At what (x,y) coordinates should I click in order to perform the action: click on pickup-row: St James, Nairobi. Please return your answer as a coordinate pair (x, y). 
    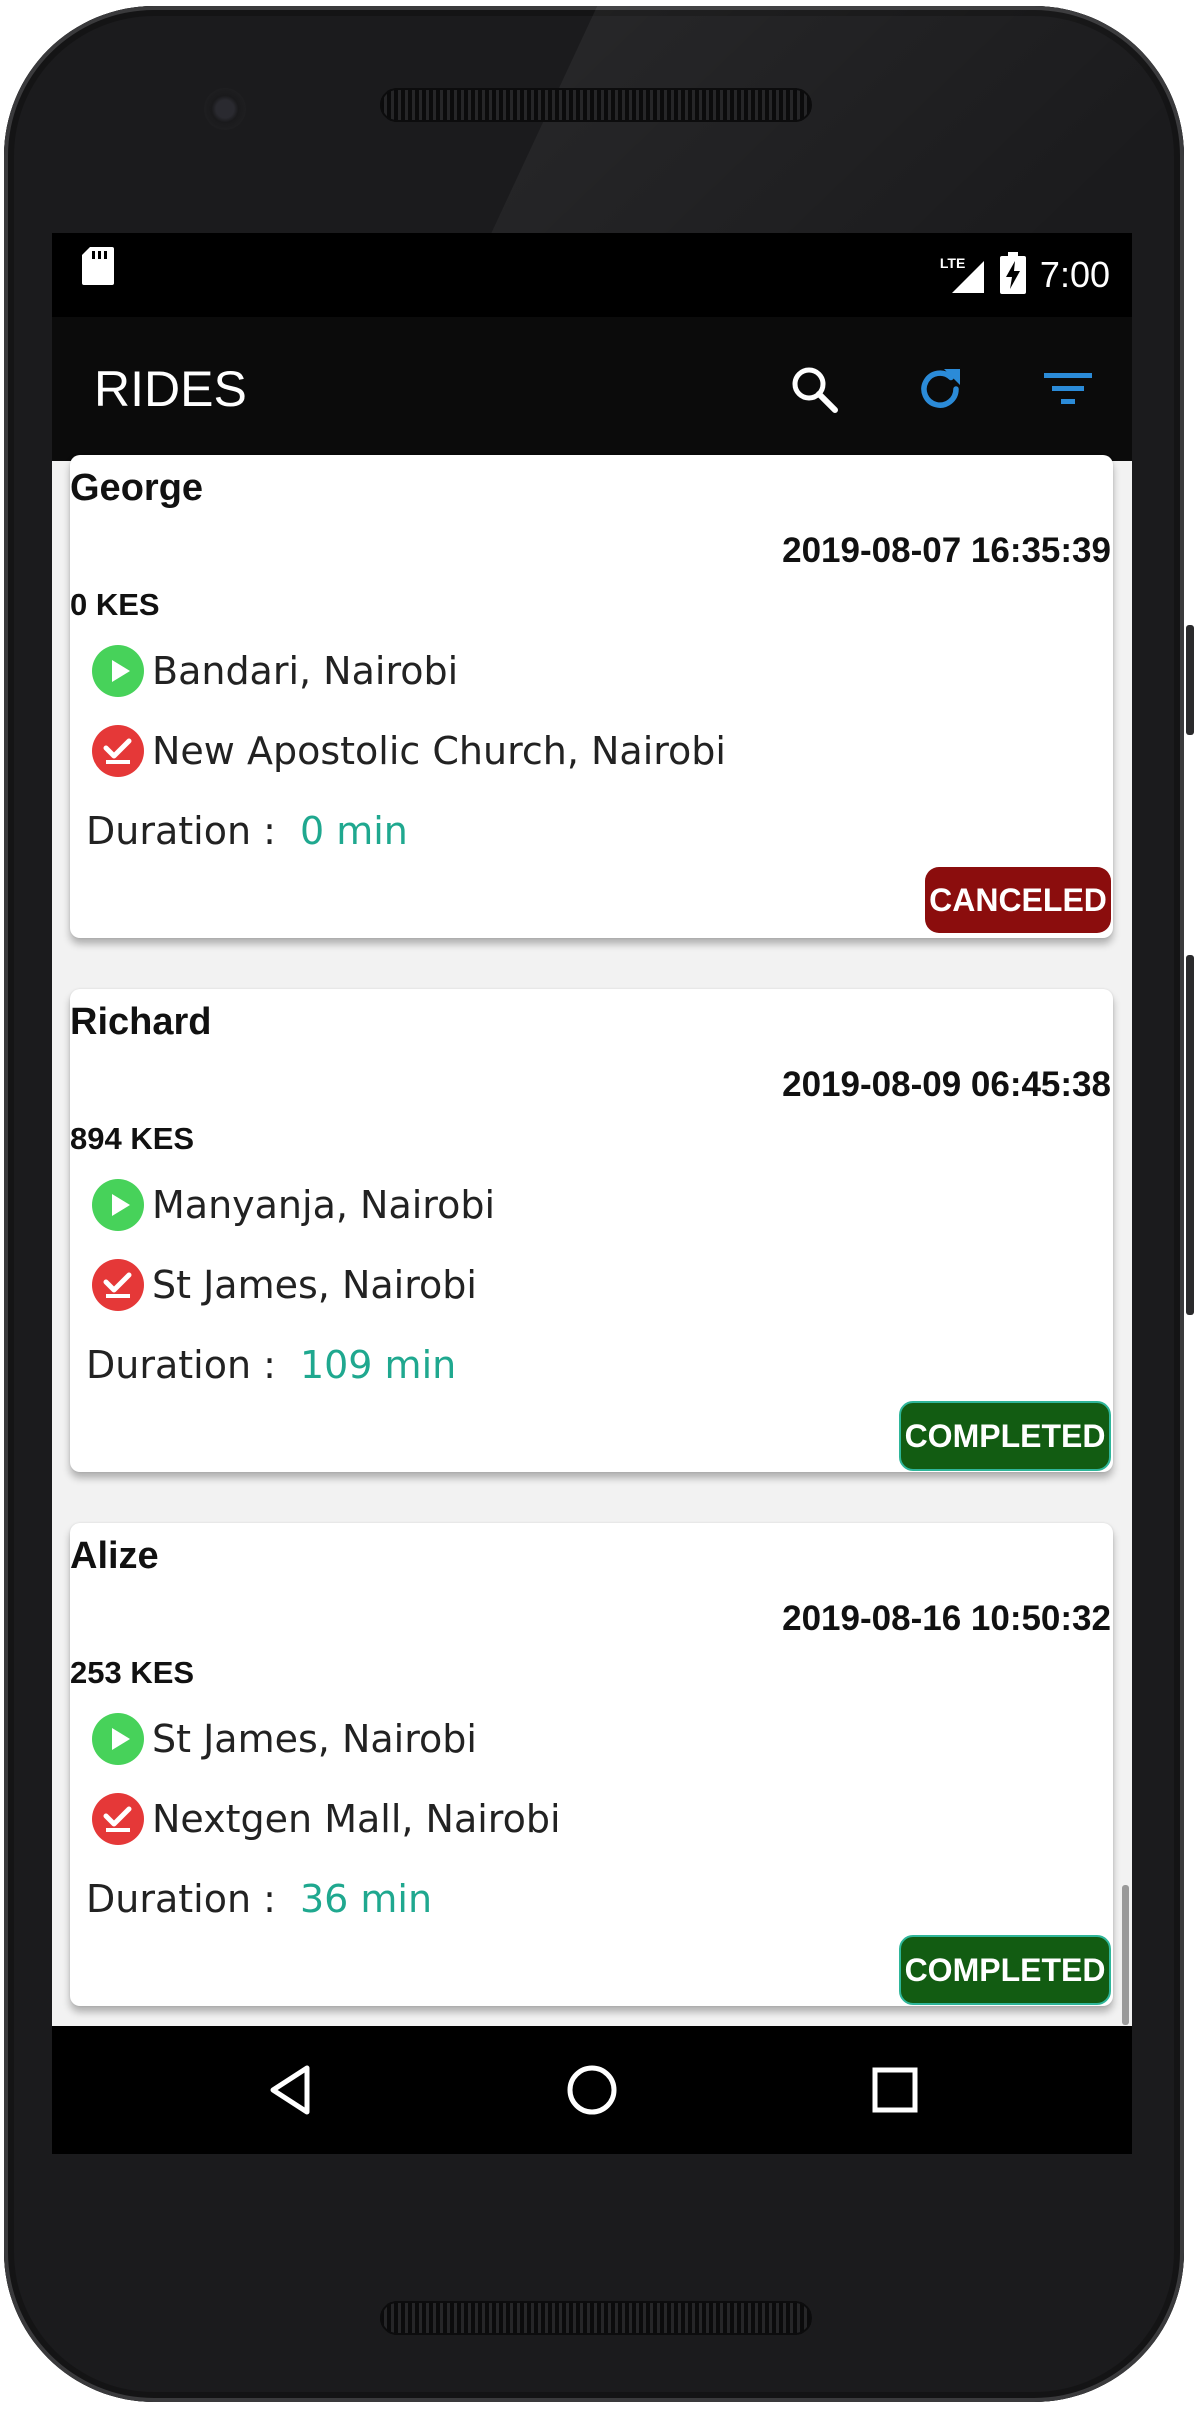
    Looking at the image, I should click on (284, 1739).